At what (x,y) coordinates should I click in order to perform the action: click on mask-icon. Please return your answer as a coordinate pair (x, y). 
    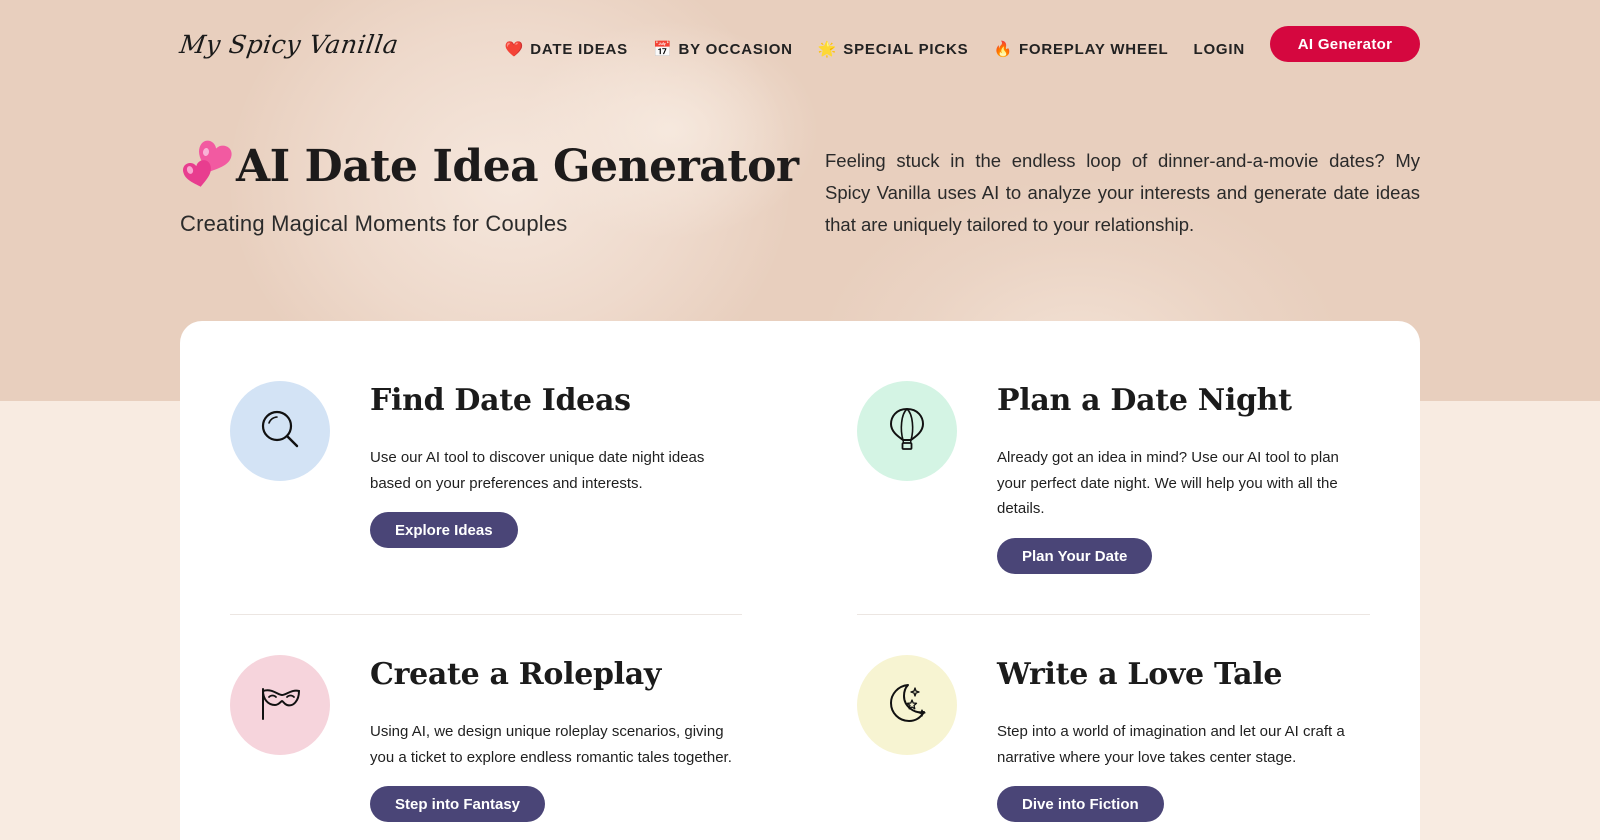
    Looking at the image, I should click on (280, 705).